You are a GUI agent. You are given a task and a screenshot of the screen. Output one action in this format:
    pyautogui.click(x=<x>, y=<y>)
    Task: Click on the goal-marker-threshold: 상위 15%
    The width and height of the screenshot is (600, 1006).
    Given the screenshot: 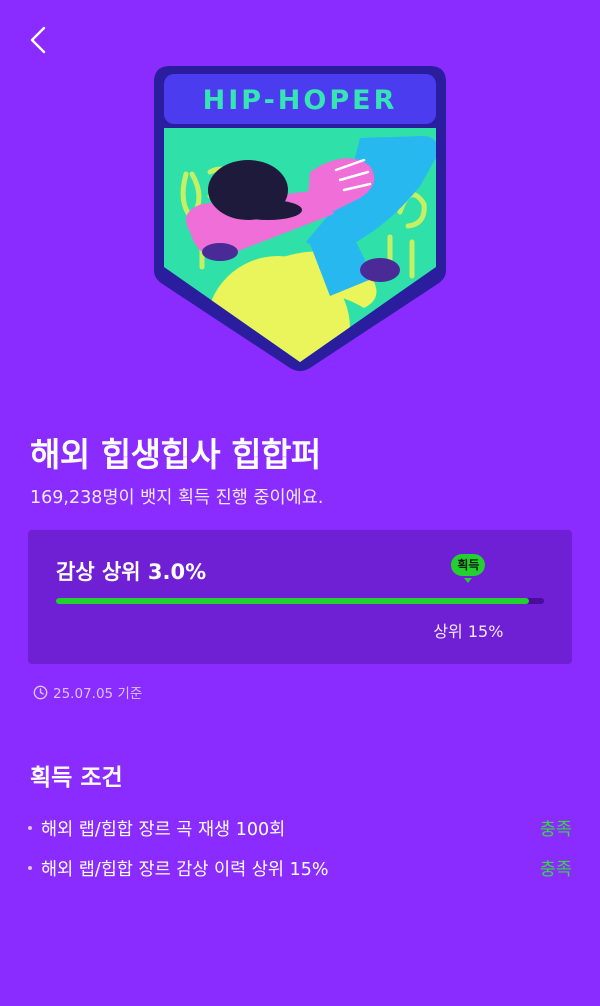 What is the action you would take?
    pyautogui.click(x=468, y=631)
    